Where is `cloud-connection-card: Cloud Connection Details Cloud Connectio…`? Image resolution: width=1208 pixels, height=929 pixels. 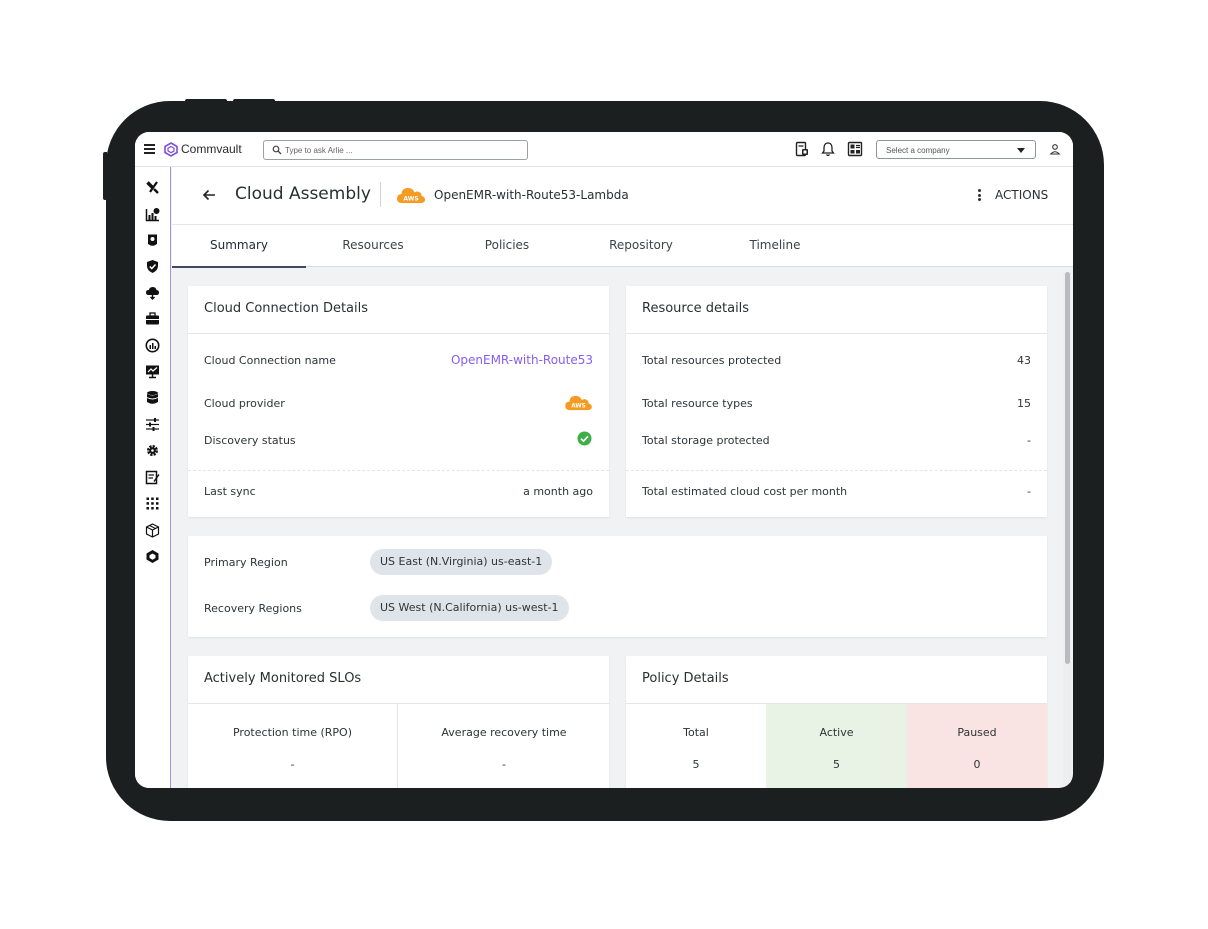
cloud-connection-card: Cloud Connection Details Cloud Connectio… is located at coordinates (398, 401).